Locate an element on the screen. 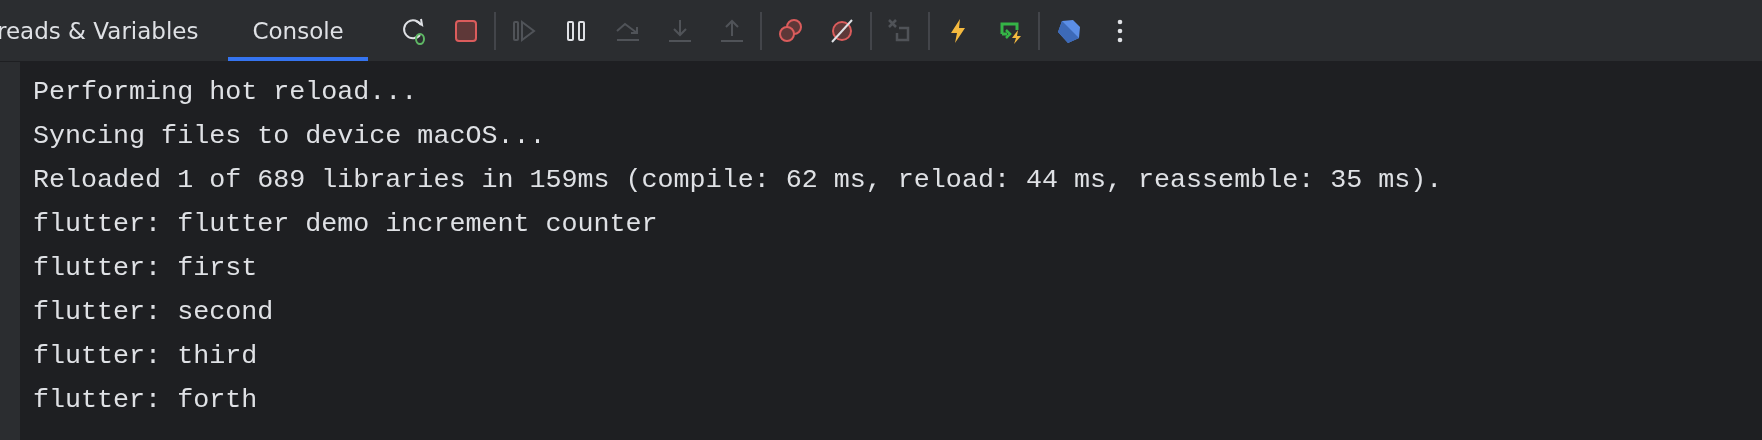 The image size is (1762, 440). tab: Console is located at coordinates (298, 30).